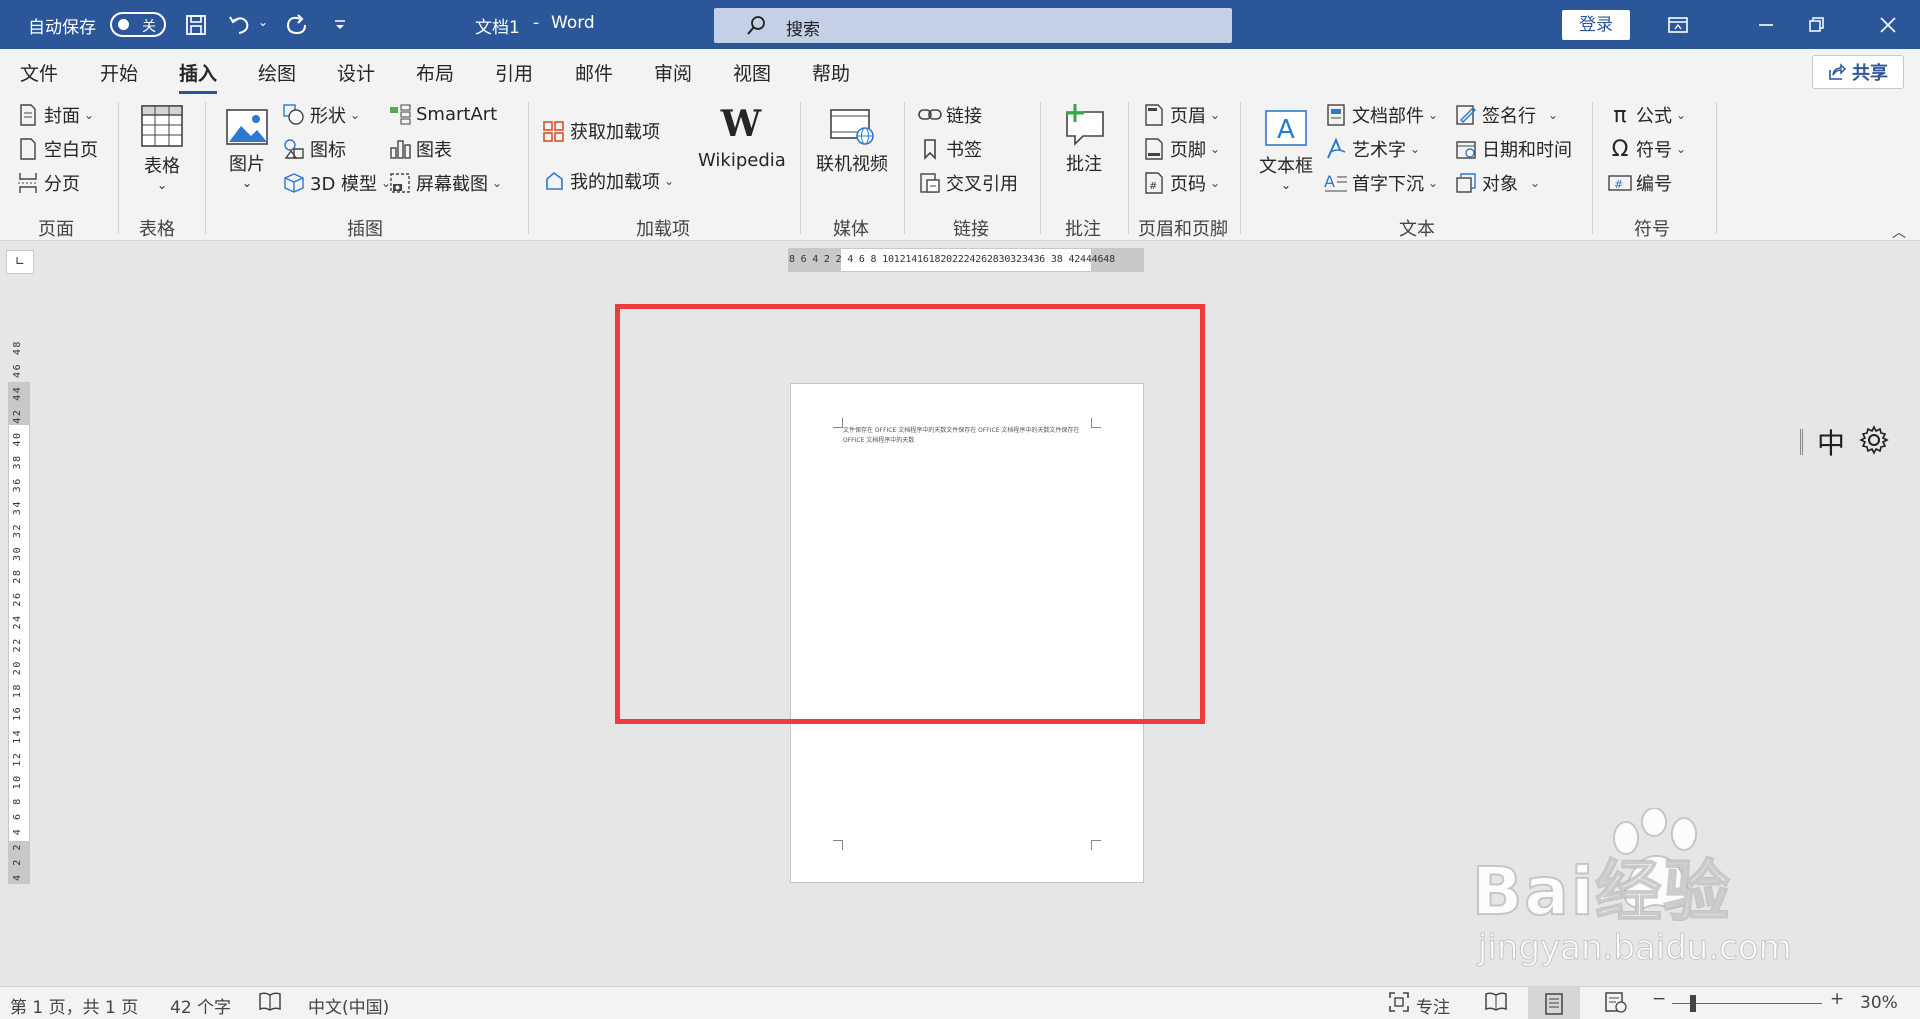 This screenshot has height=1019, width=1920. What do you see at coordinates (615, 182) in the screenshot?
I see `my-addins-label: 我的加载项` at bounding box center [615, 182].